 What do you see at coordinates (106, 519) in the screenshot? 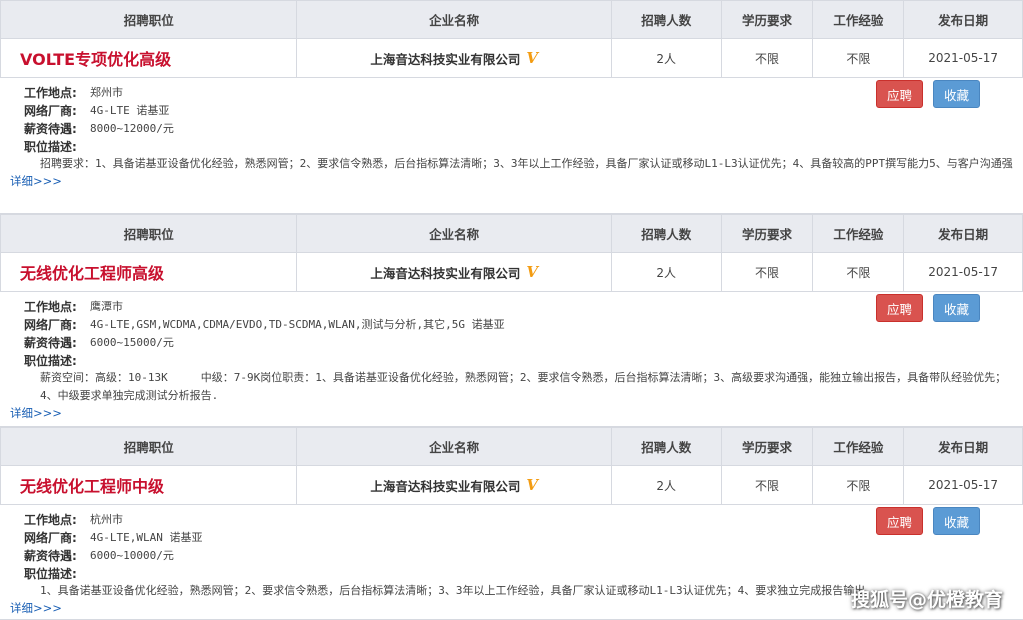
I see `location-value: 杭州市` at bounding box center [106, 519].